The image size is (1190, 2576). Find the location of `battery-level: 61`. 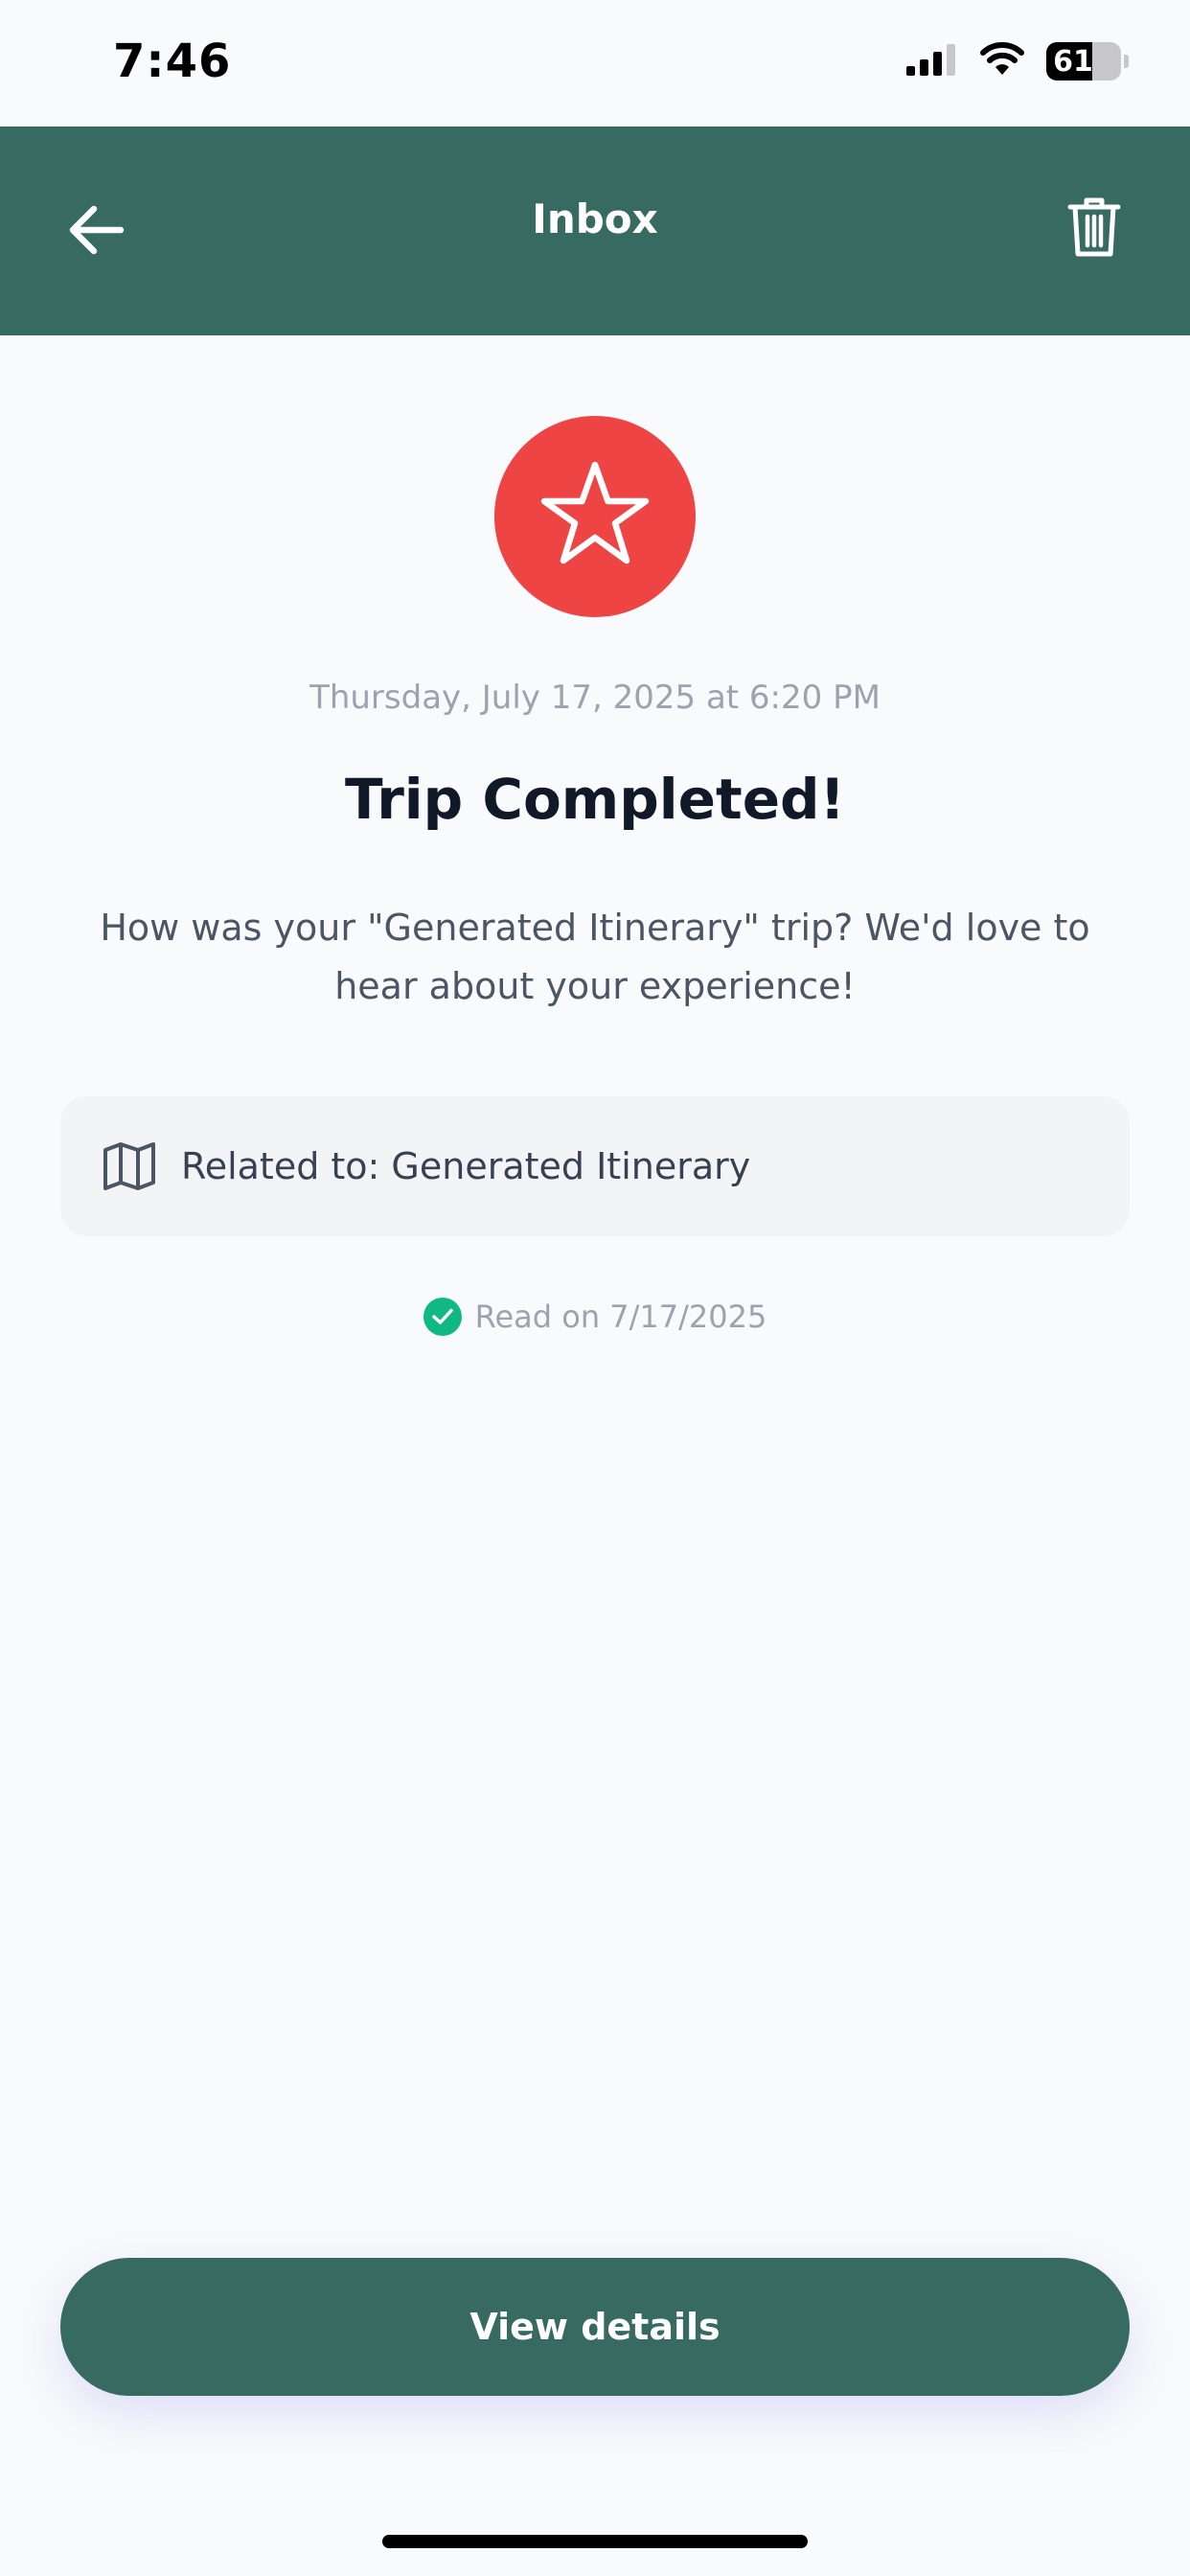

battery-level: 61 is located at coordinates (1073, 62).